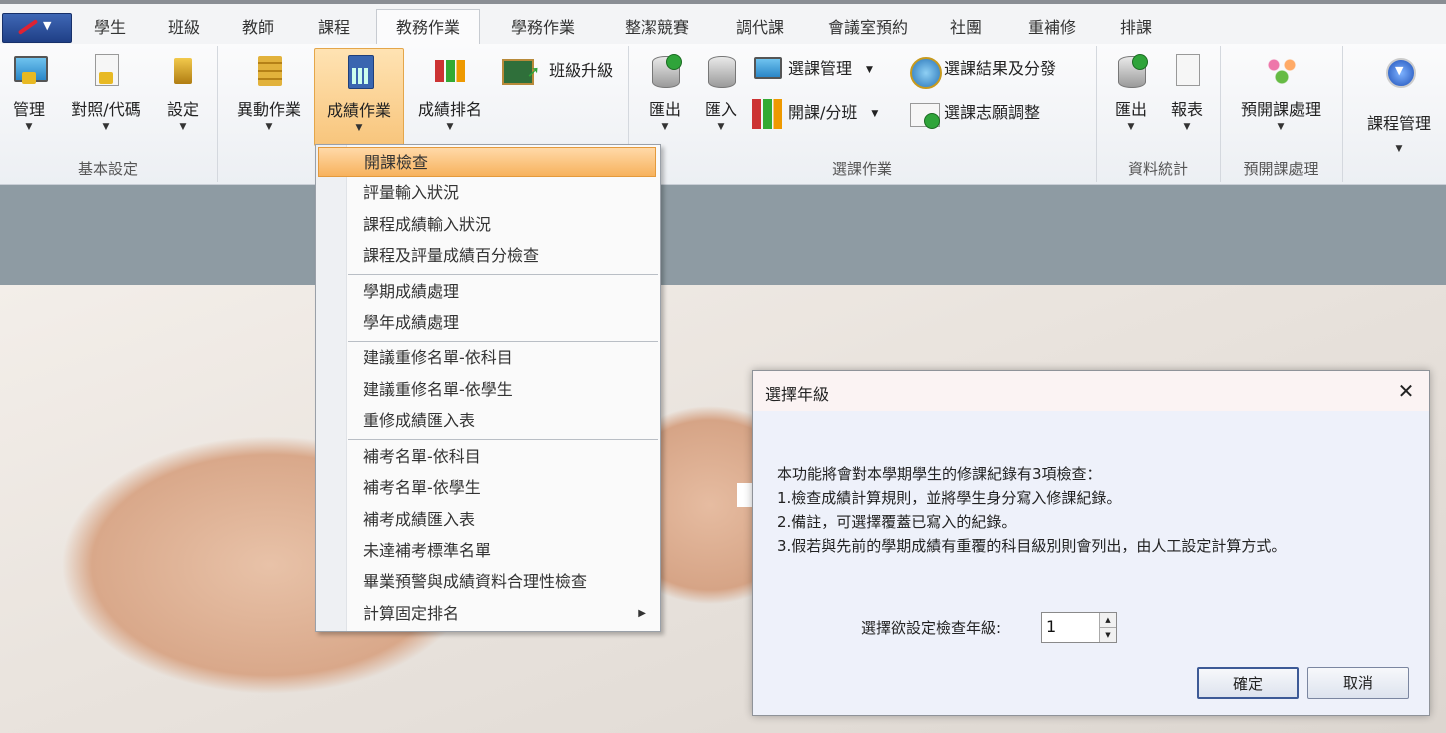  Describe the element at coordinates (487, 292) in the screenshot. I see `menu-item-semester-grade: 學期成績處理` at that location.